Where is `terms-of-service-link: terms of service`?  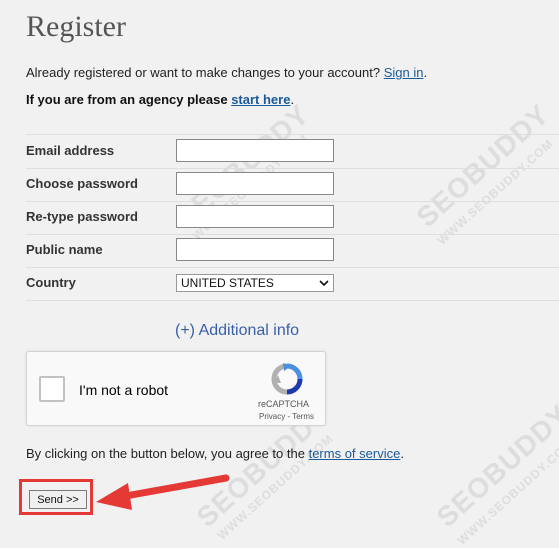
terms-of-service-link: terms of service is located at coordinates (355, 453).